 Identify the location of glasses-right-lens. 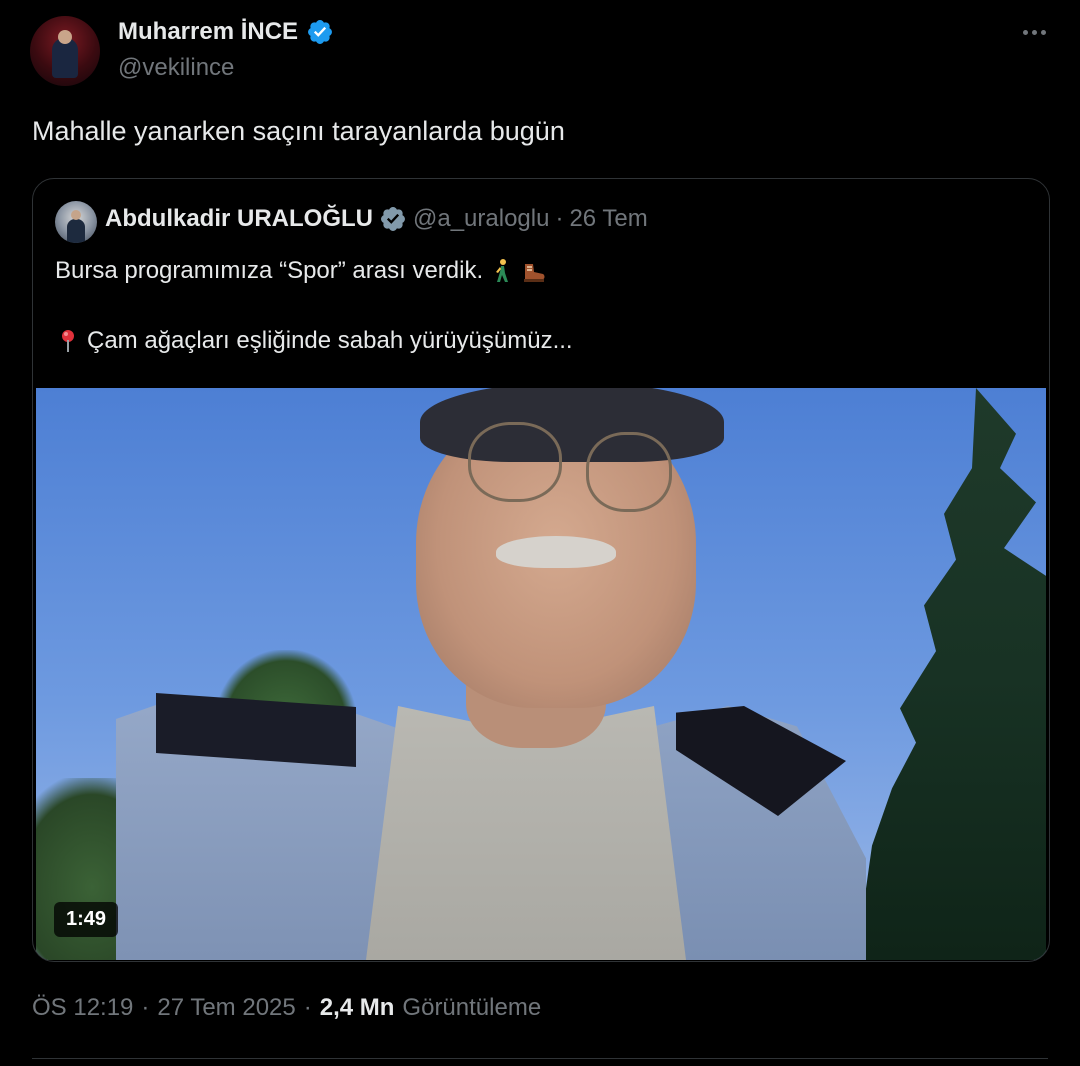
(629, 472).